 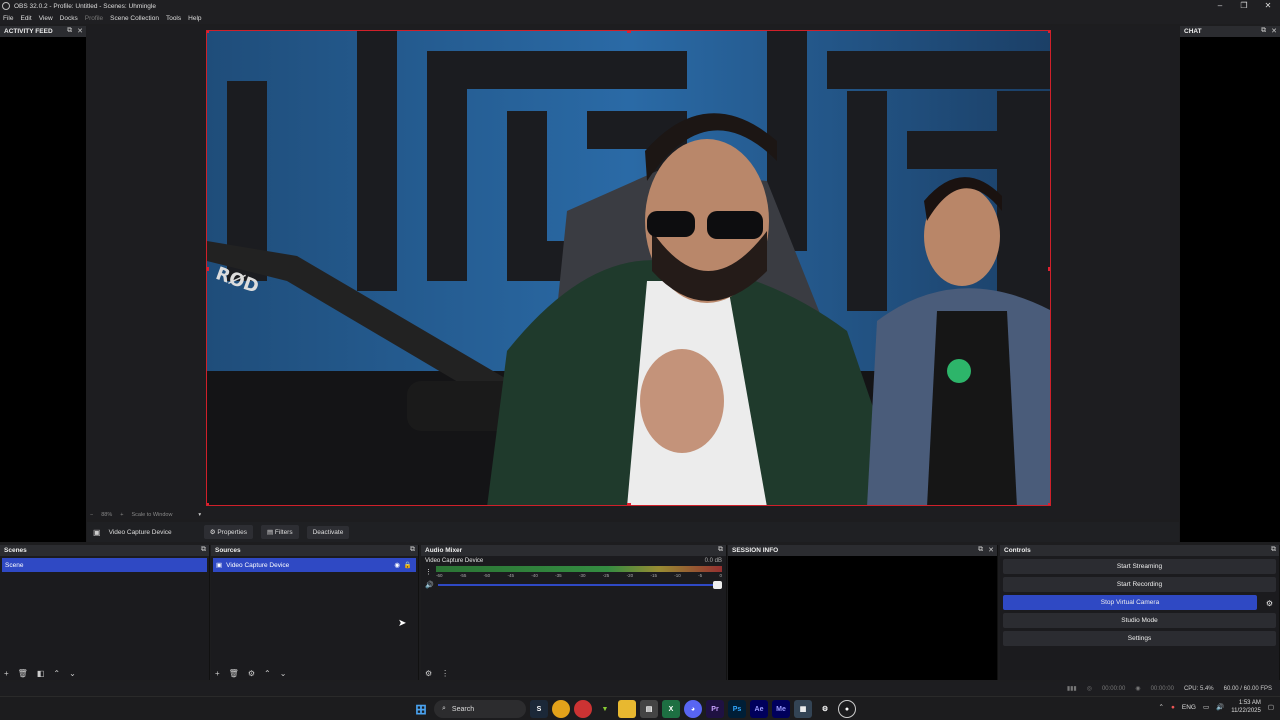 What do you see at coordinates (121, 515) in the screenshot?
I see `zoom-in-button: +` at bounding box center [121, 515].